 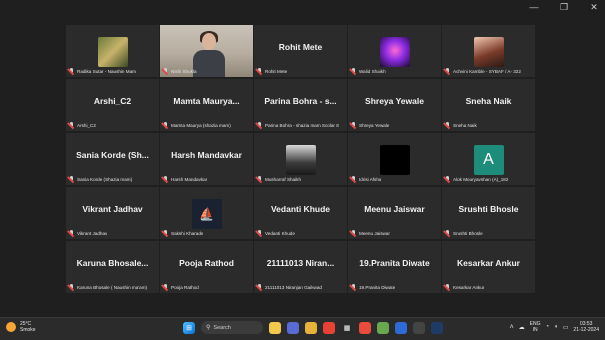 What do you see at coordinates (112, 125) in the screenshot?
I see `participant-name-bar: Arshi_C2` at bounding box center [112, 125].